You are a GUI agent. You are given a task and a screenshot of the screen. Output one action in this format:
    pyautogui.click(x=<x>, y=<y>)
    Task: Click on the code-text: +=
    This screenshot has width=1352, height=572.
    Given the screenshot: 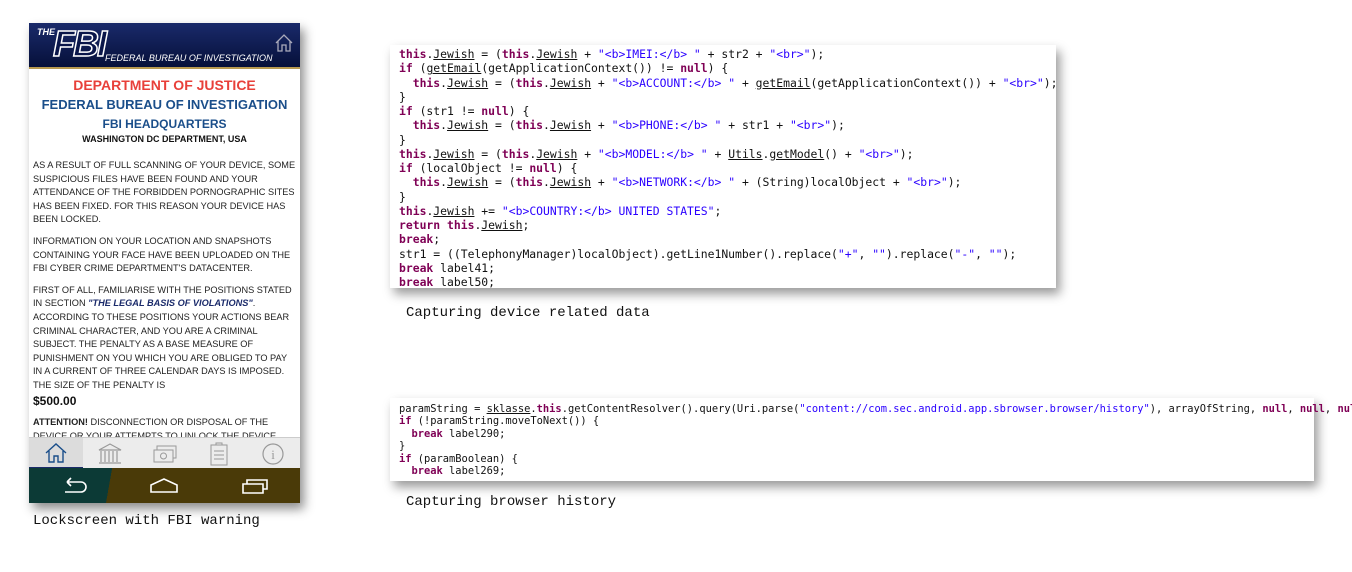 What is the action you would take?
    pyautogui.click(x=488, y=210)
    